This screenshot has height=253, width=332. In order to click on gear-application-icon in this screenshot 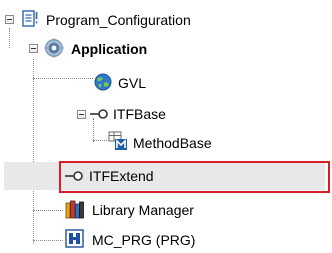, I will do `click(54, 48)`.